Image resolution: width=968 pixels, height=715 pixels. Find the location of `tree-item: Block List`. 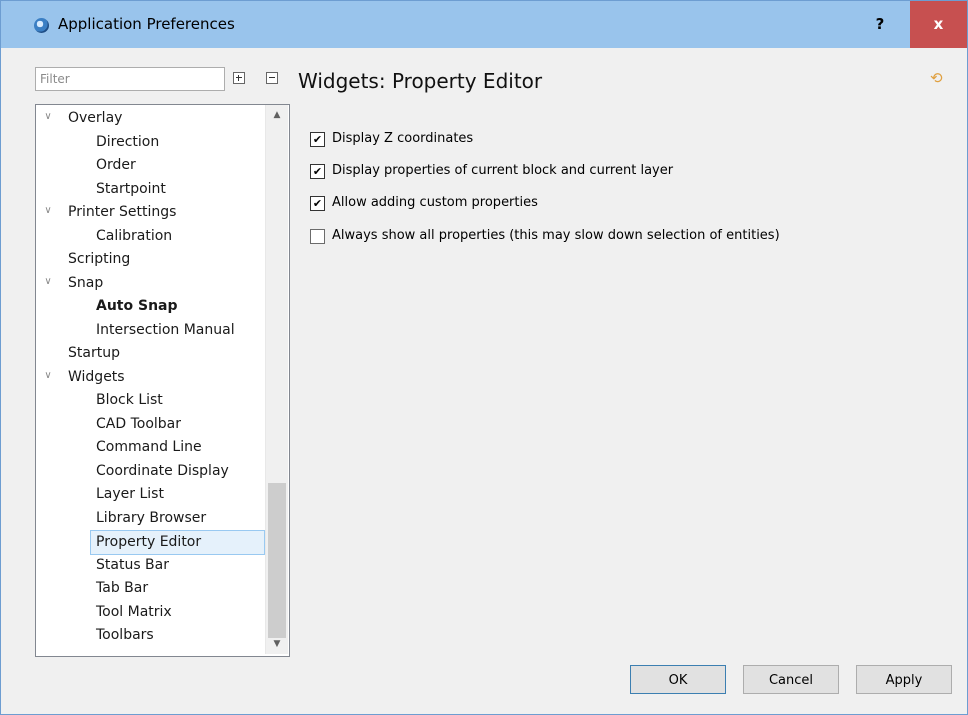

tree-item: Block List is located at coordinates (129, 400).